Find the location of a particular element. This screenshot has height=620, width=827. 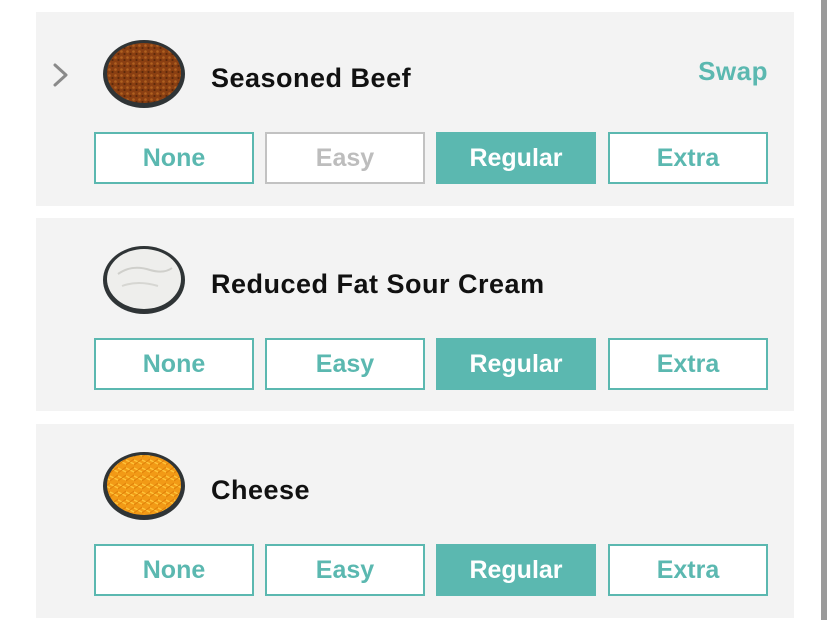

sour-cream-bowl-icon is located at coordinates (144, 280).